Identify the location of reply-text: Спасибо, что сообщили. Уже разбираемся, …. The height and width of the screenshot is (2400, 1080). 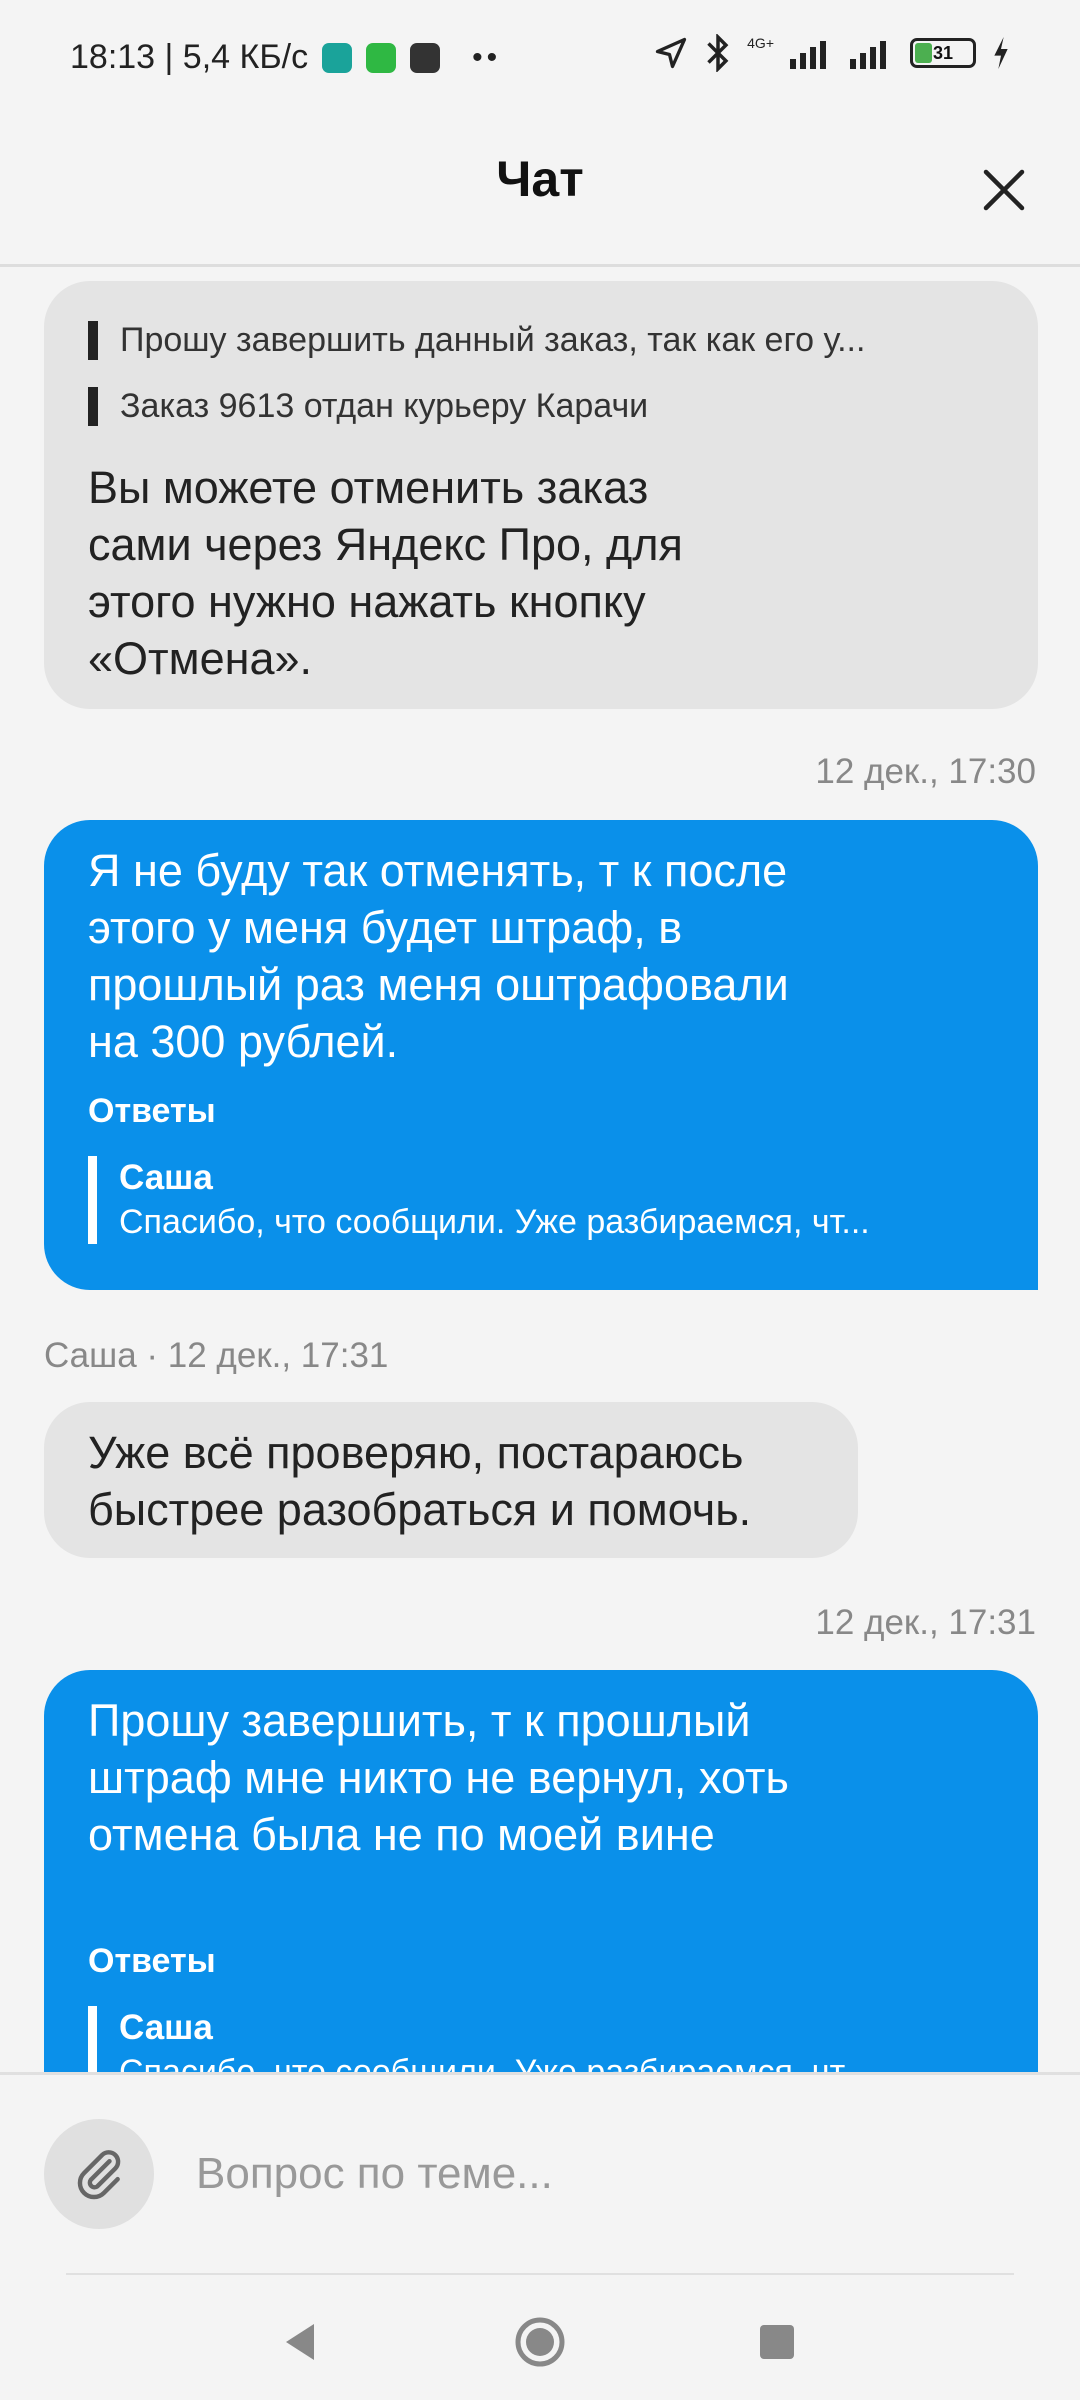
(494, 1222).